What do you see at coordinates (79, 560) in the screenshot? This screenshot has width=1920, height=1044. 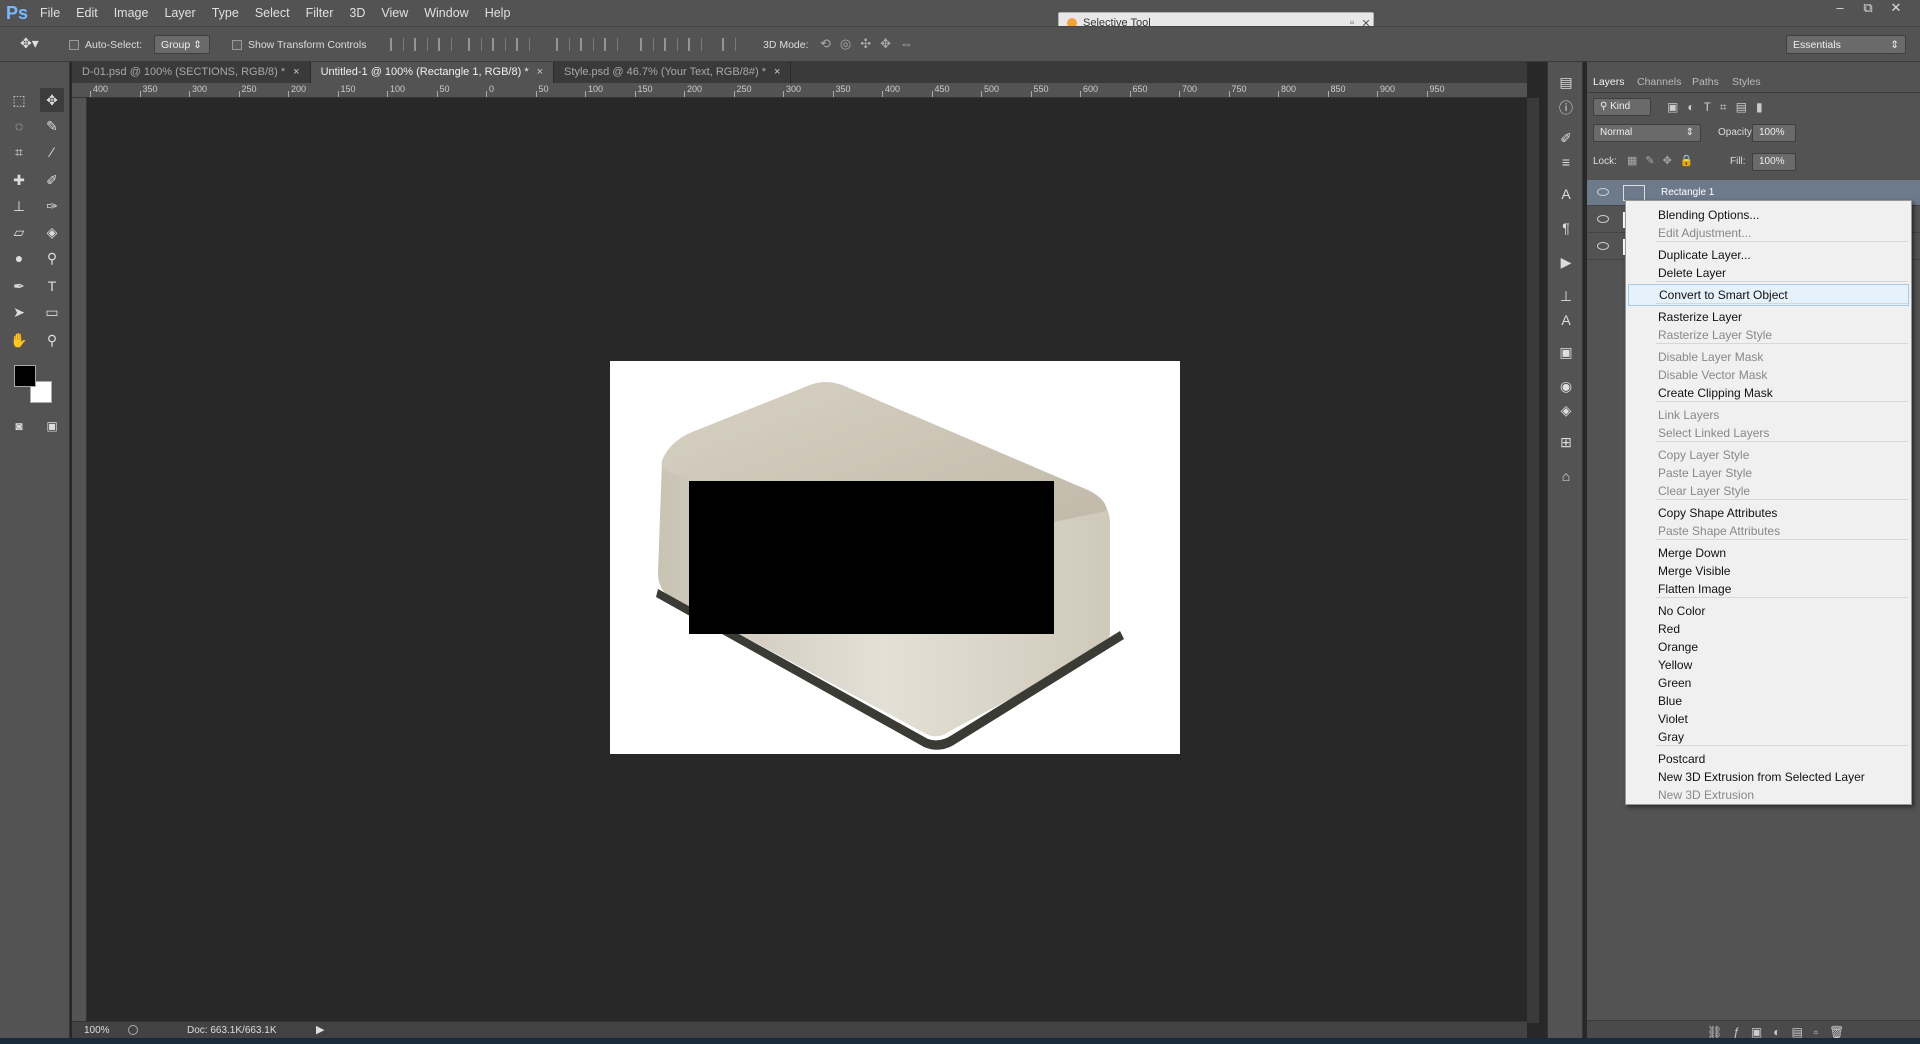 I see `vertical-ruler` at bounding box center [79, 560].